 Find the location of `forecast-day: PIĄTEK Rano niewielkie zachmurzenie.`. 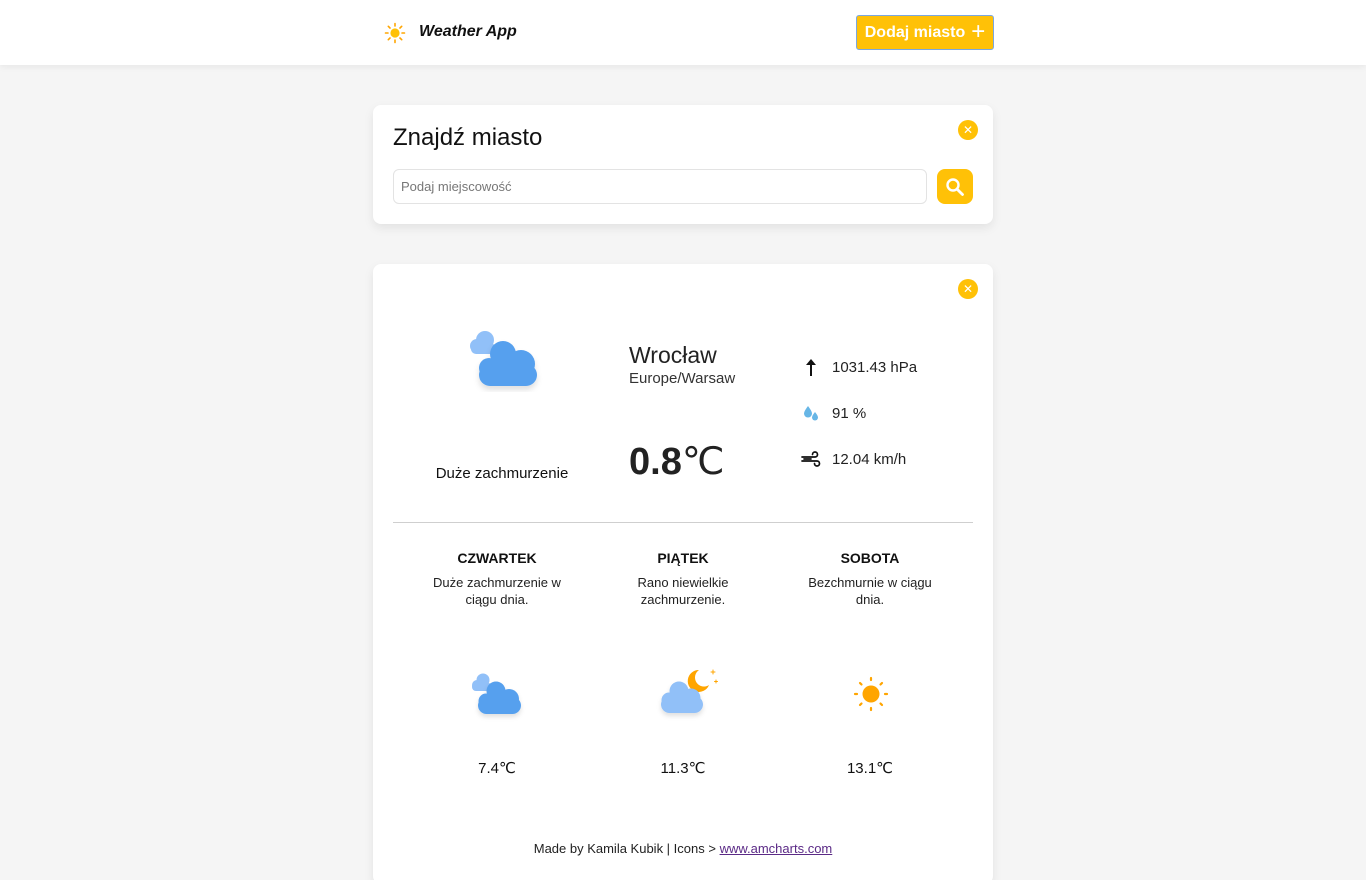

forecast-day: PIĄTEK Rano niewielkie zachmurzenie. is located at coordinates (683, 579).